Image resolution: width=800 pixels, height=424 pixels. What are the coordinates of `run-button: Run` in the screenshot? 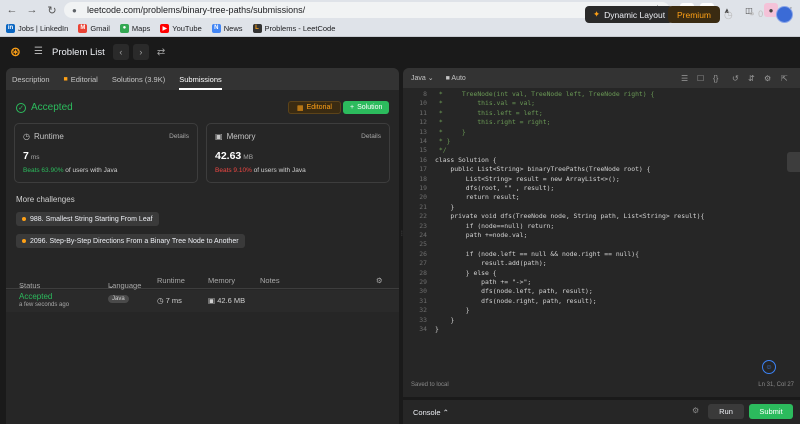 It's located at (726, 411).